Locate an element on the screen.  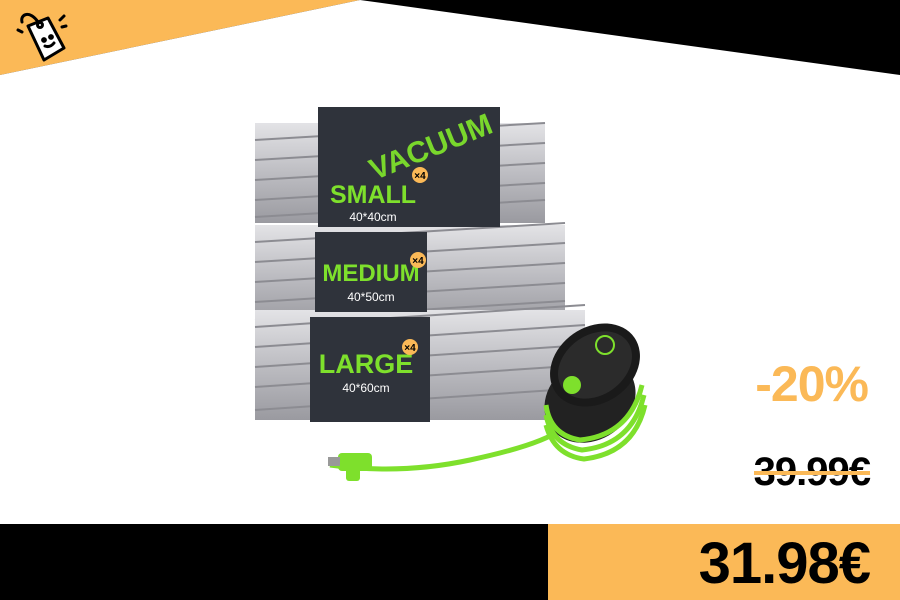
size-dims-medium: 40*50cm is located at coordinates (370, 297).